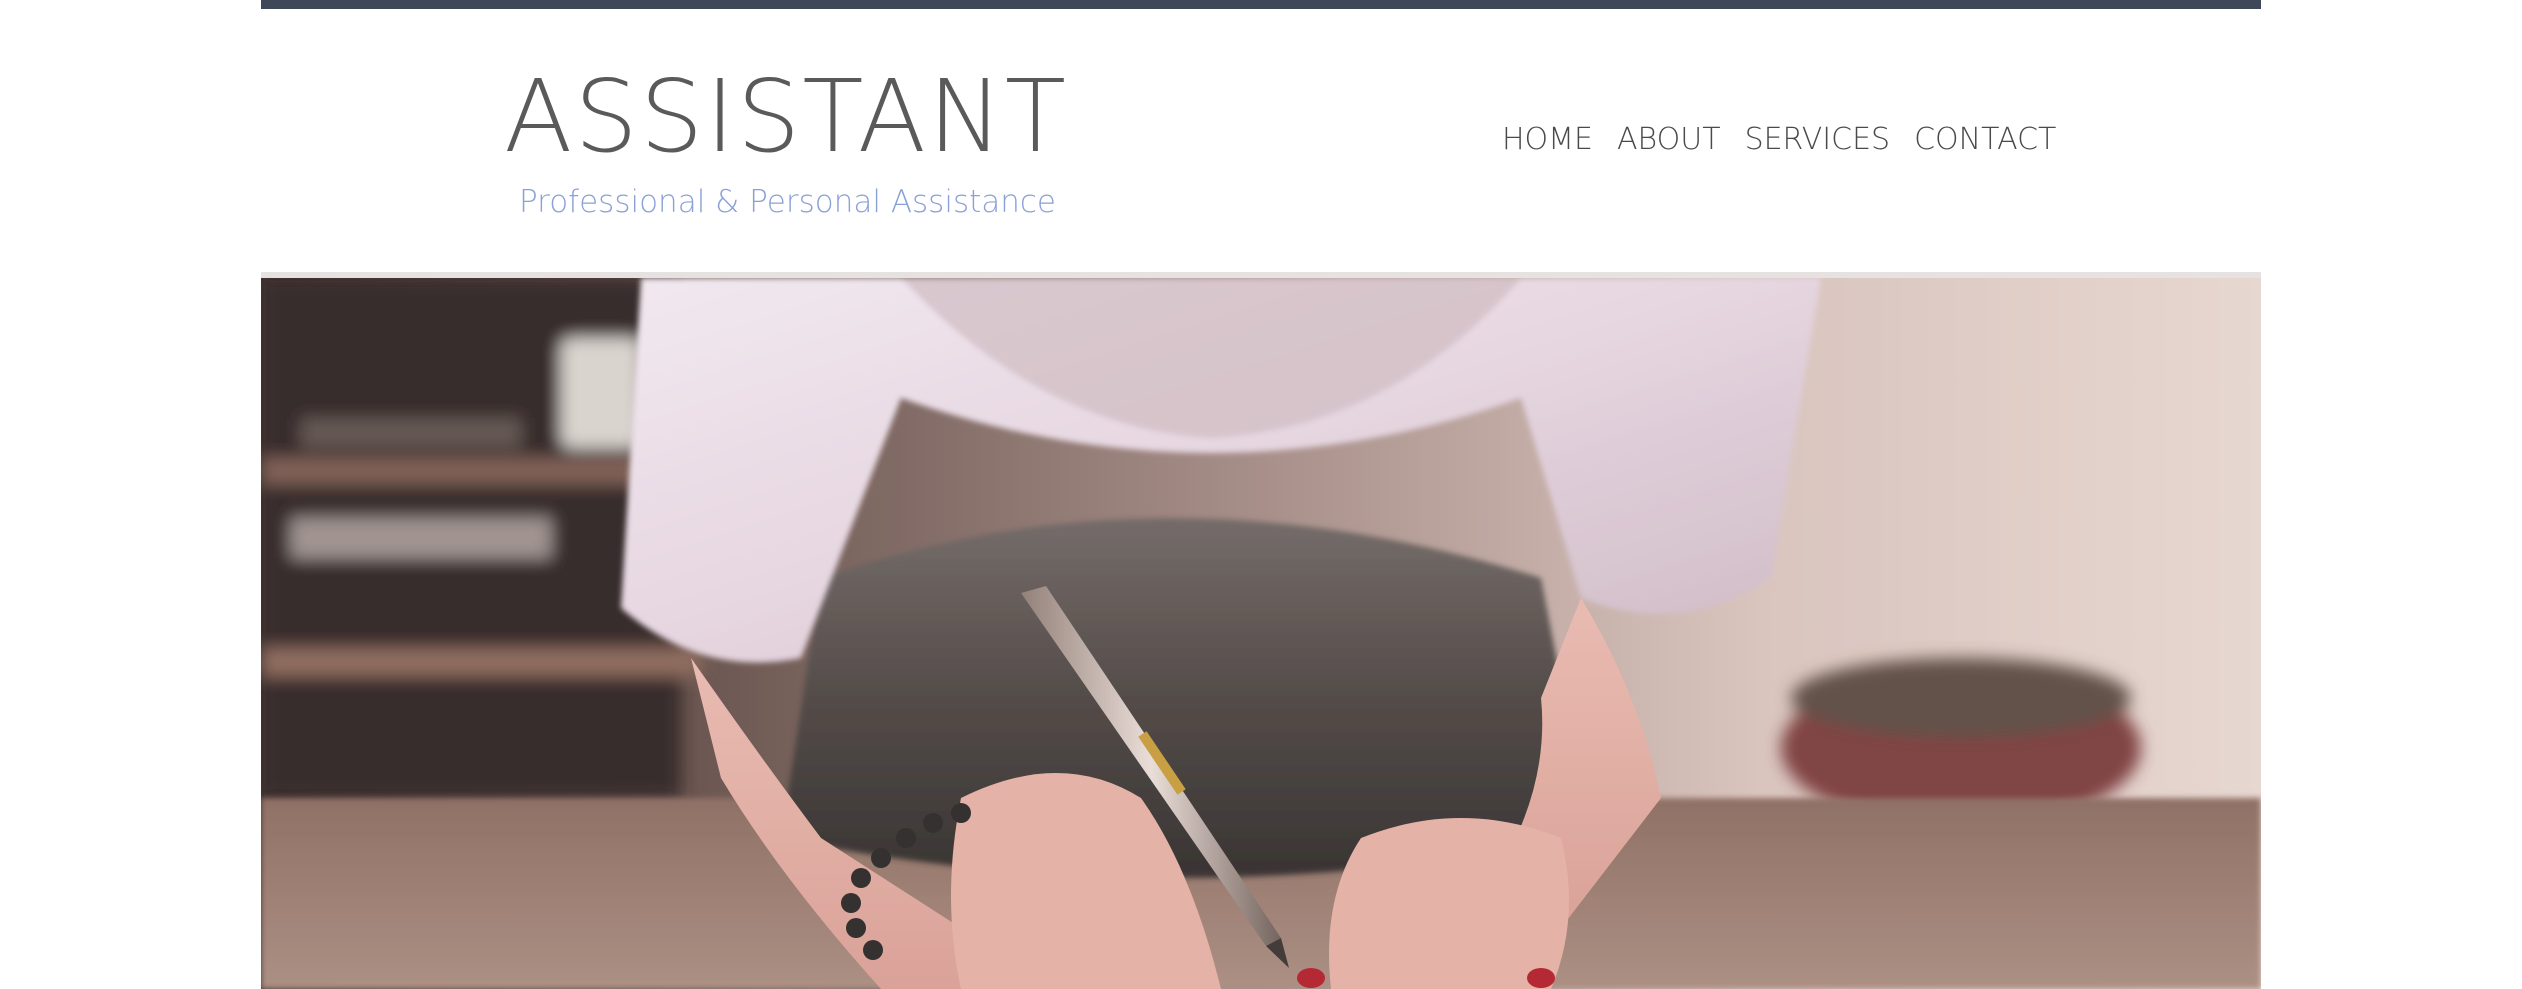 Image resolution: width=2522 pixels, height=989 pixels. What do you see at coordinates (788, 202) in the screenshot?
I see `site-tagline: Professional & Personal Assistance` at bounding box center [788, 202].